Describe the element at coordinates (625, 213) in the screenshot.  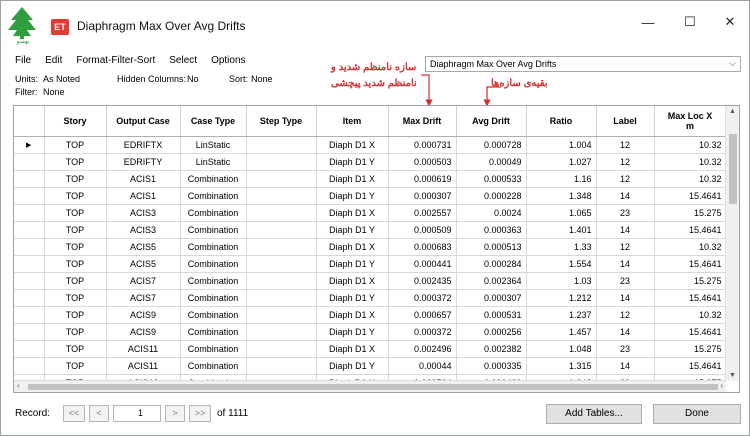
I see `cell-label: 23` at that location.